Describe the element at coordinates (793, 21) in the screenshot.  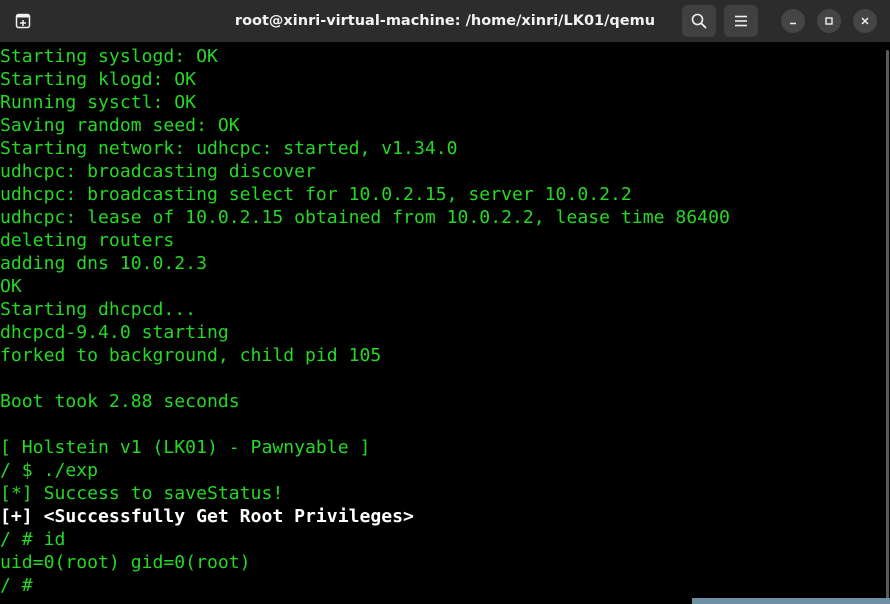
I see `minimize-button` at that location.